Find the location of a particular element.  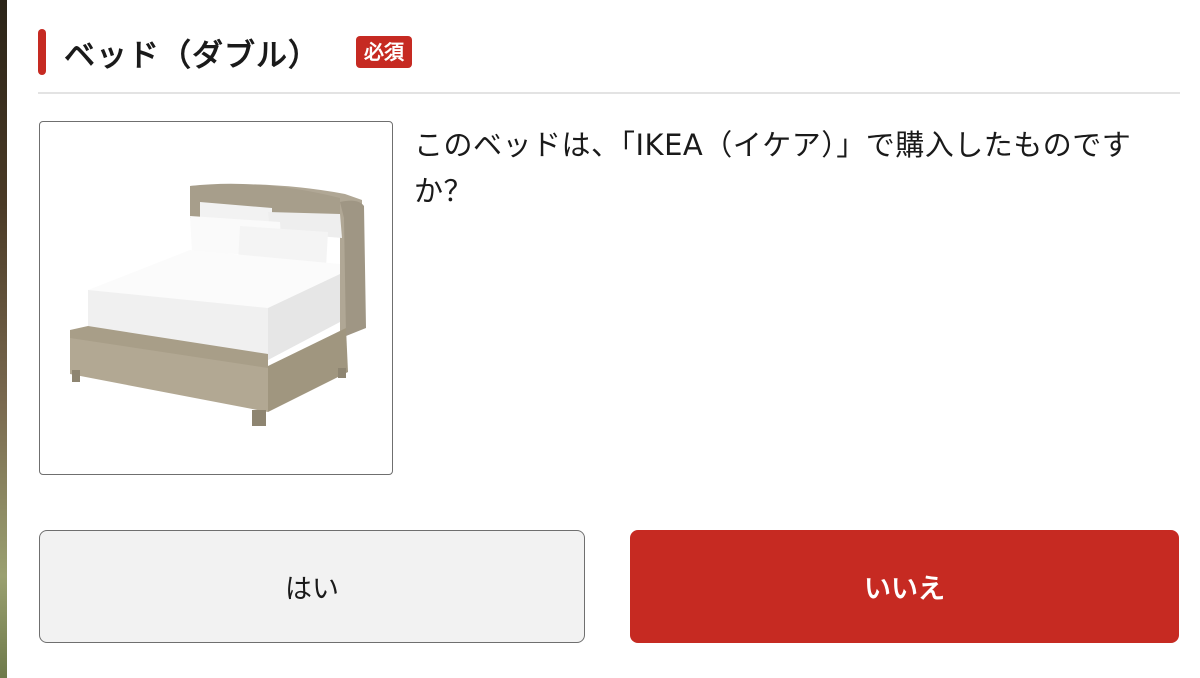

yes-button-label: はい is located at coordinates (312, 589).